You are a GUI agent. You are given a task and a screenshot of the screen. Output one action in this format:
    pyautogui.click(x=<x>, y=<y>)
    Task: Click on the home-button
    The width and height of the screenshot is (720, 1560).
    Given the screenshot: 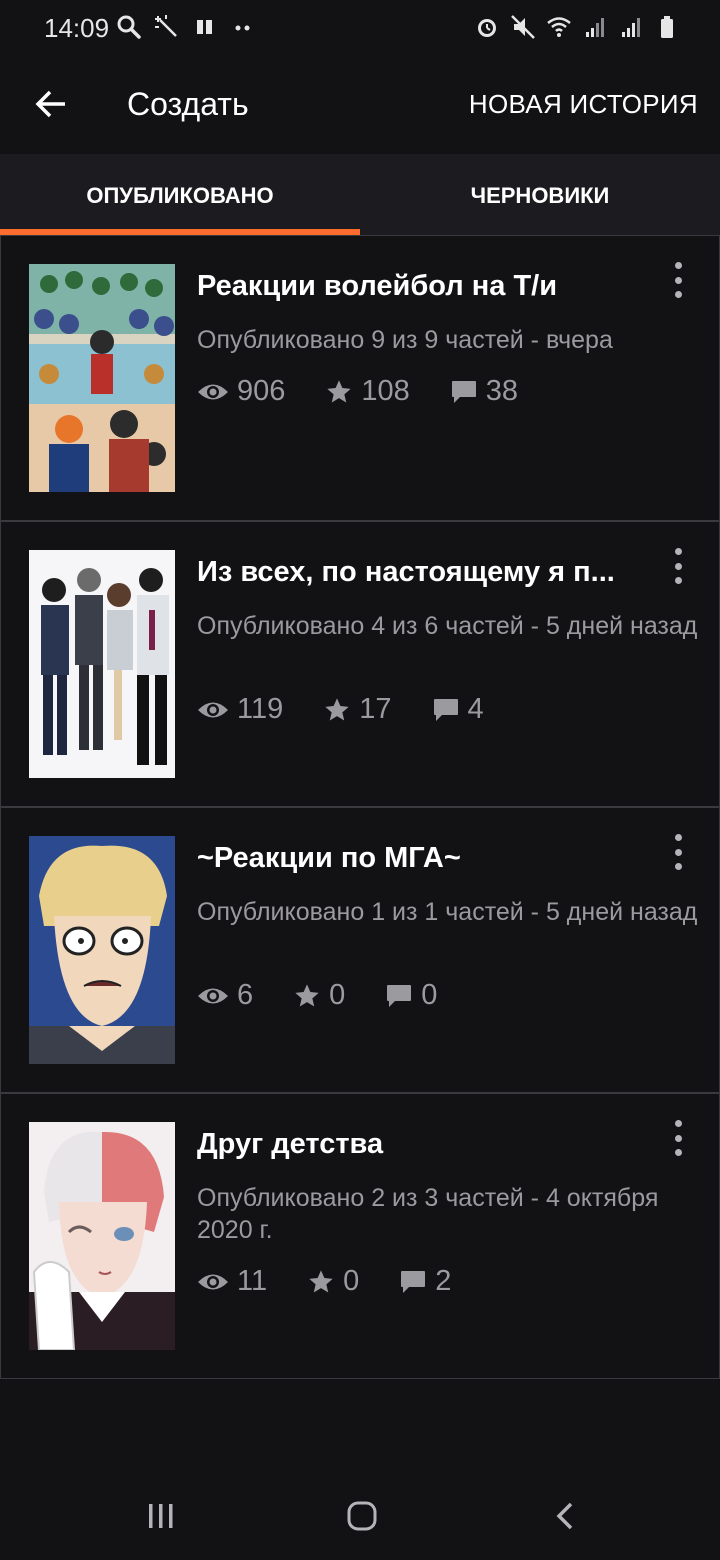 What is the action you would take?
    pyautogui.click(x=362, y=1516)
    